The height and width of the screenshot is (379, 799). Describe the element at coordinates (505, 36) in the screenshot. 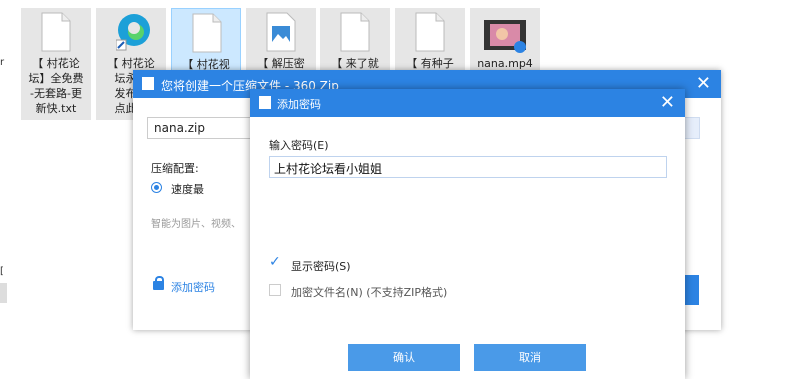

I see `video-file-icon` at that location.